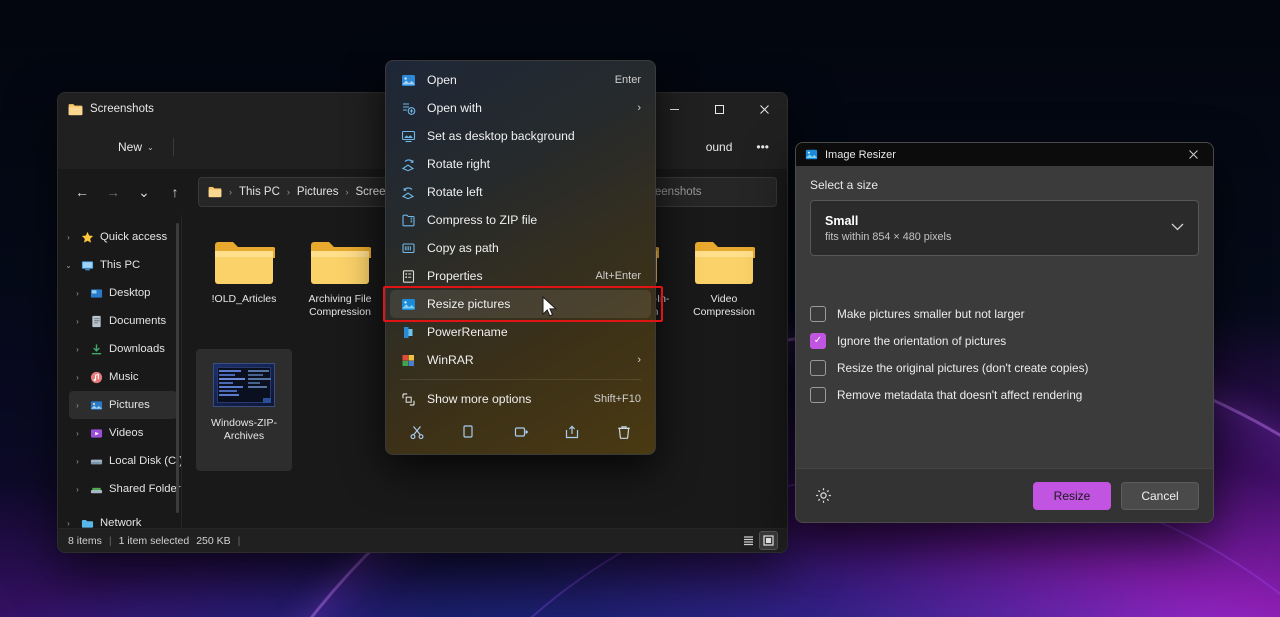 The width and height of the screenshot is (1280, 617). Describe the element at coordinates (674, 109) in the screenshot. I see `minimize-button` at that location.